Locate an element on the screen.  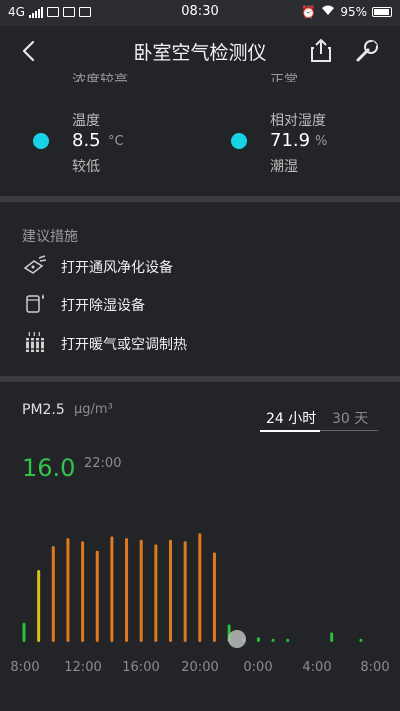
advice-text: 打开通风净化设备 is located at coordinates (117, 268).